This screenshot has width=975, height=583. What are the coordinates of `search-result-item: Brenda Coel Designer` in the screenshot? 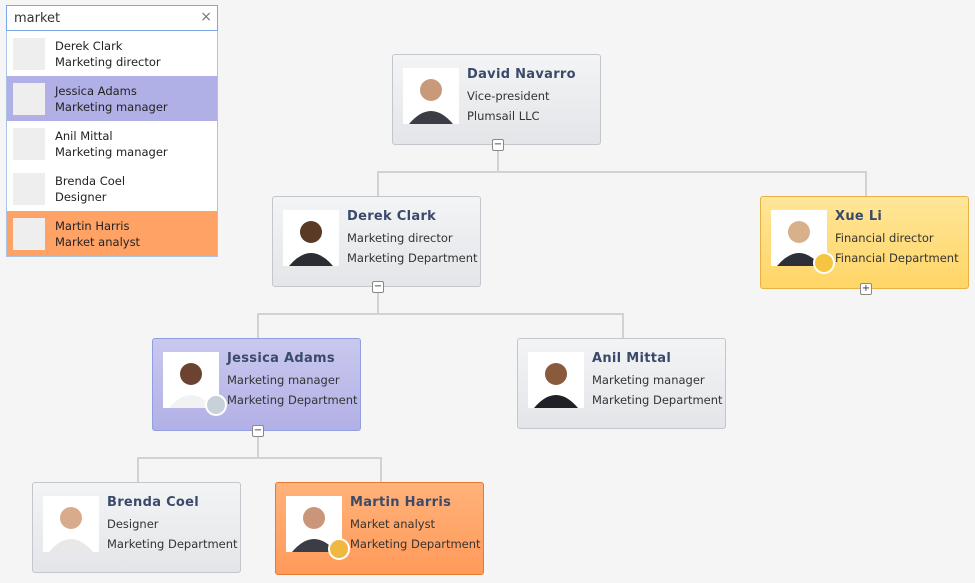 It's located at (112, 188).